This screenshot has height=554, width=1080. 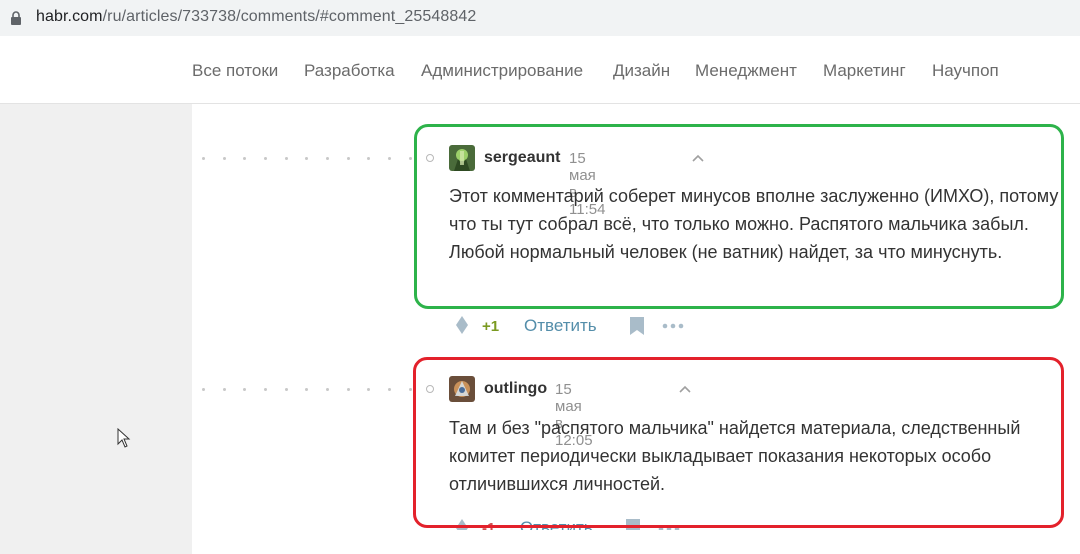 What do you see at coordinates (69, 16) in the screenshot?
I see `url-host: habr.com` at bounding box center [69, 16].